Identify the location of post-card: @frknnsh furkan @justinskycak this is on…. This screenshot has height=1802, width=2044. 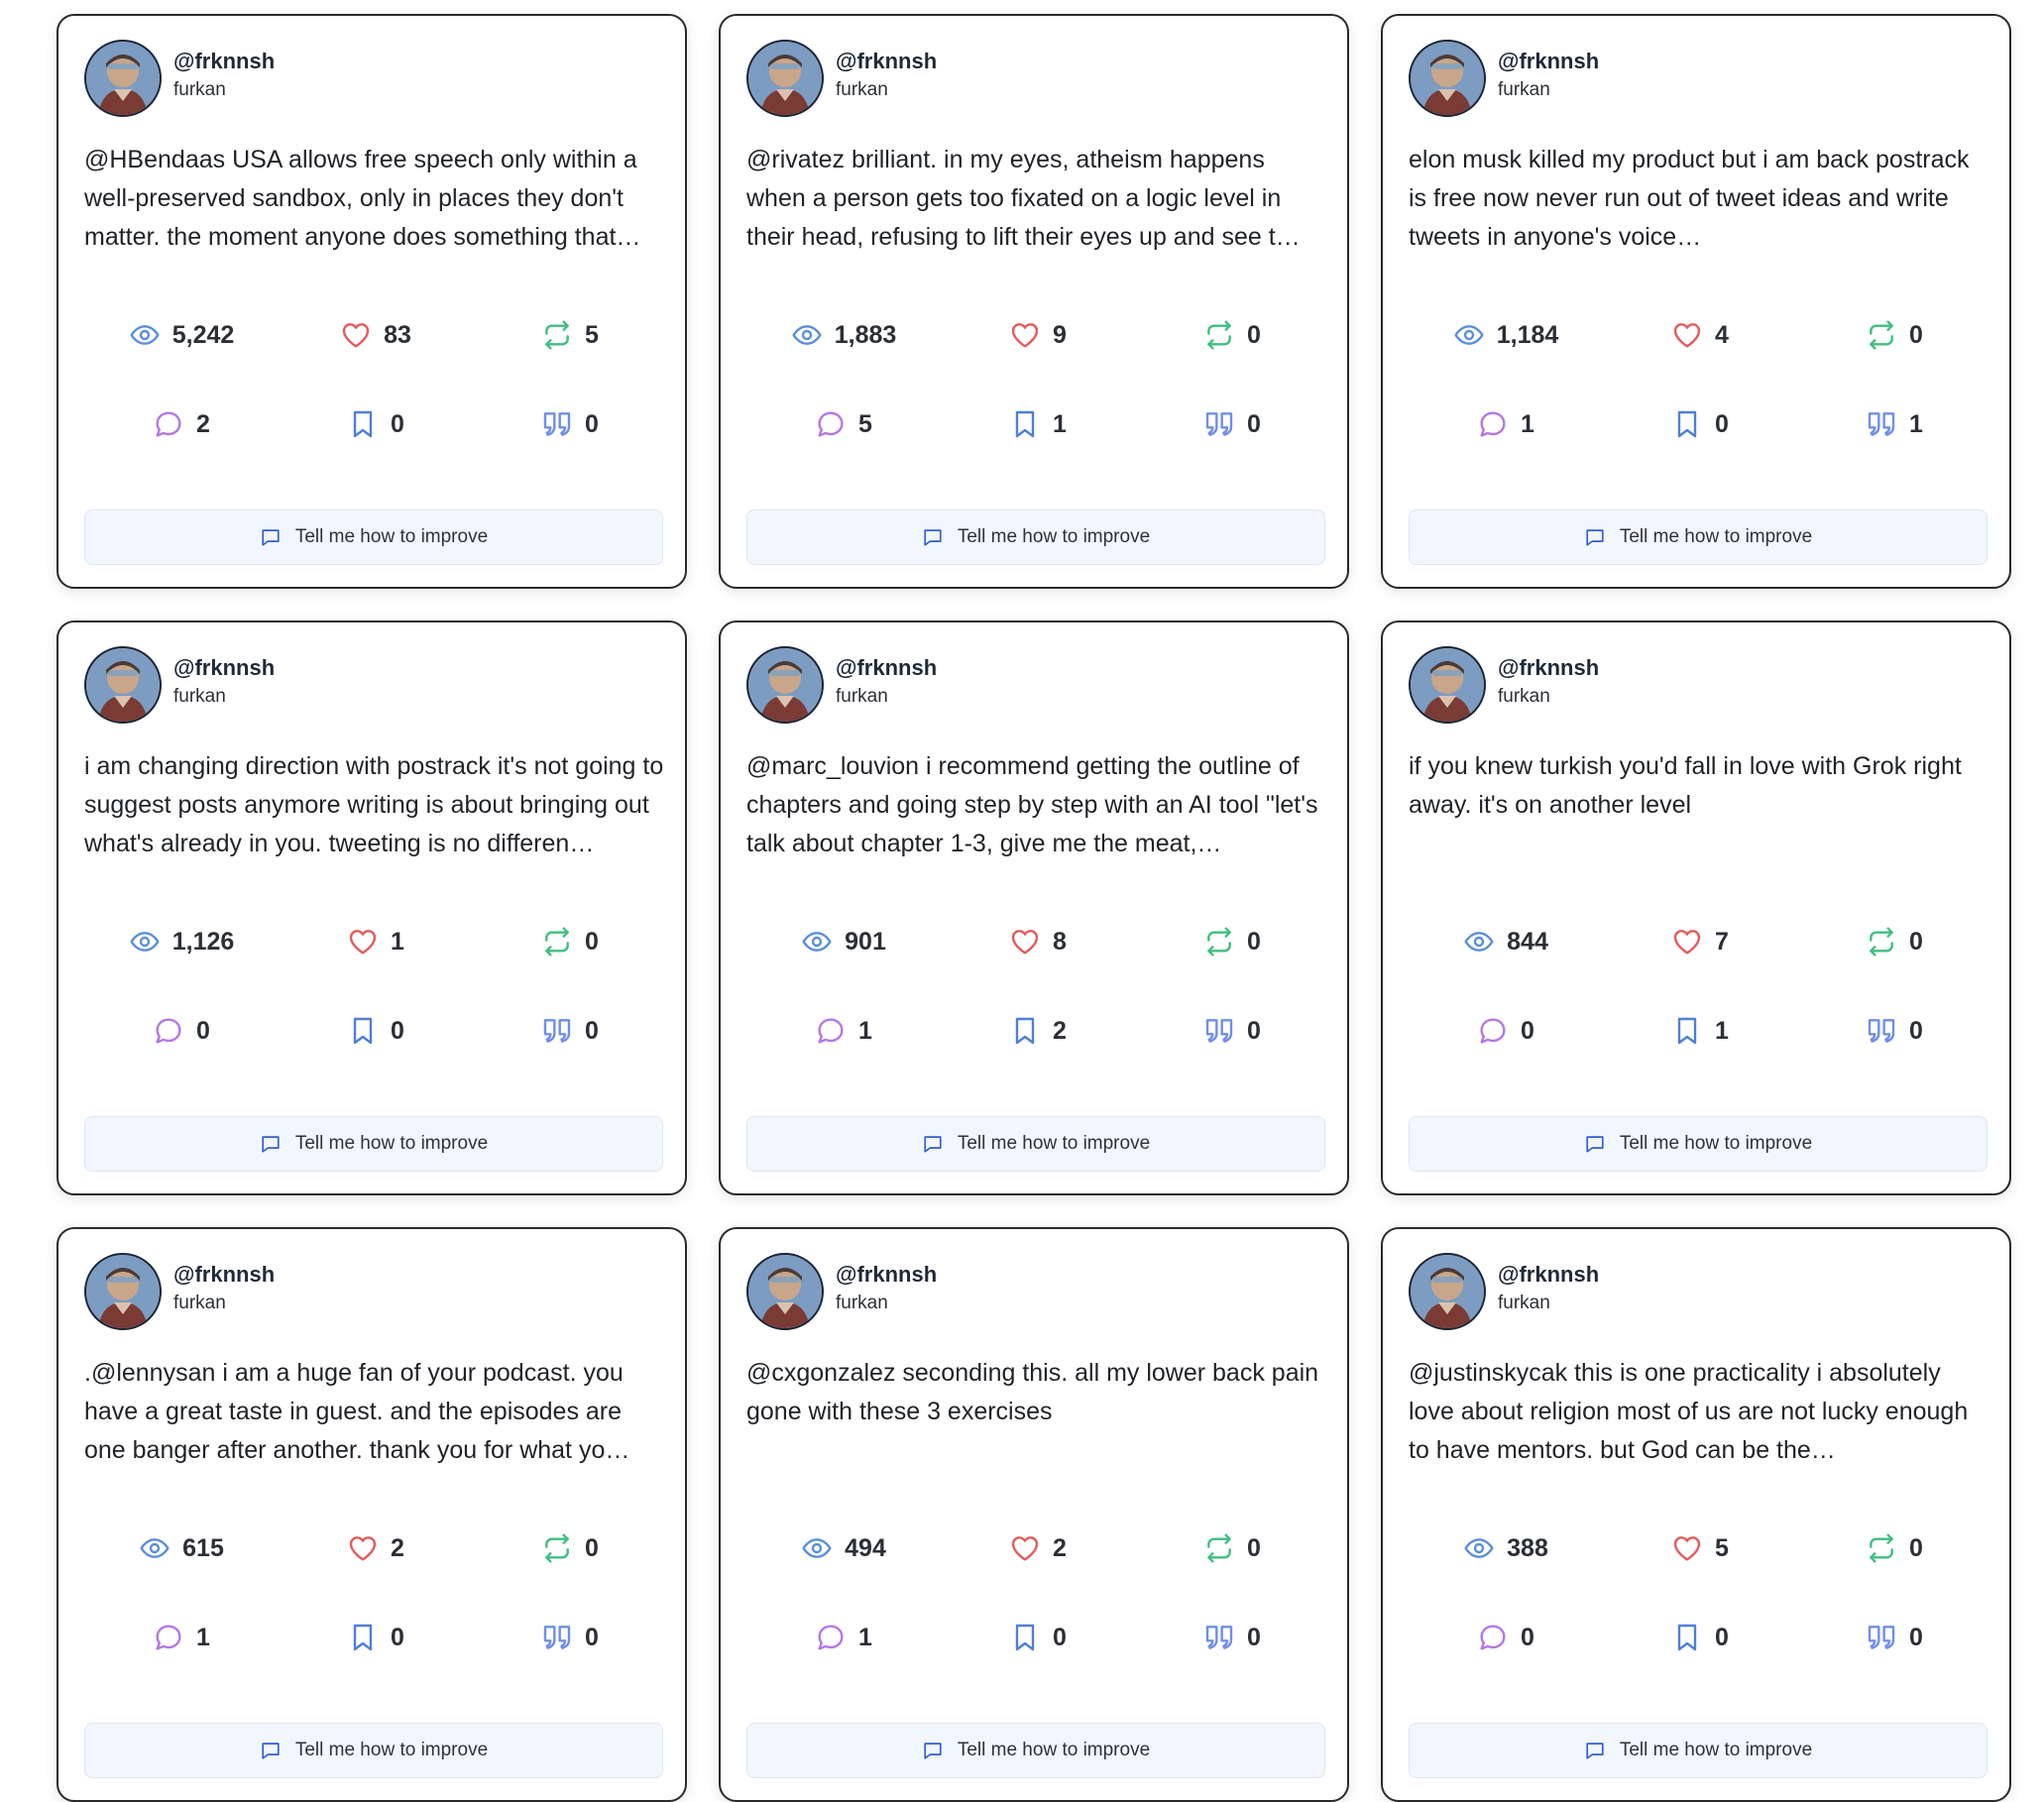
(1696, 1514).